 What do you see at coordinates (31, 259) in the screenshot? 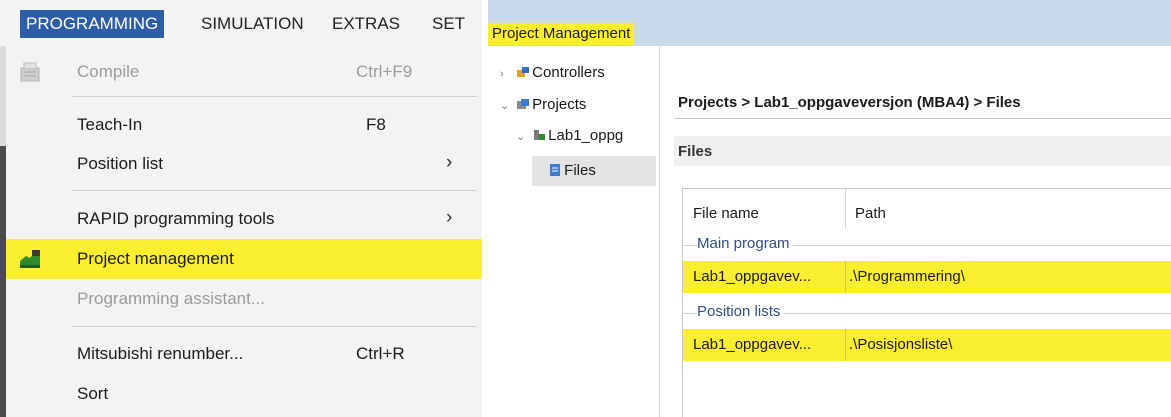
I see `project-management-icon` at bounding box center [31, 259].